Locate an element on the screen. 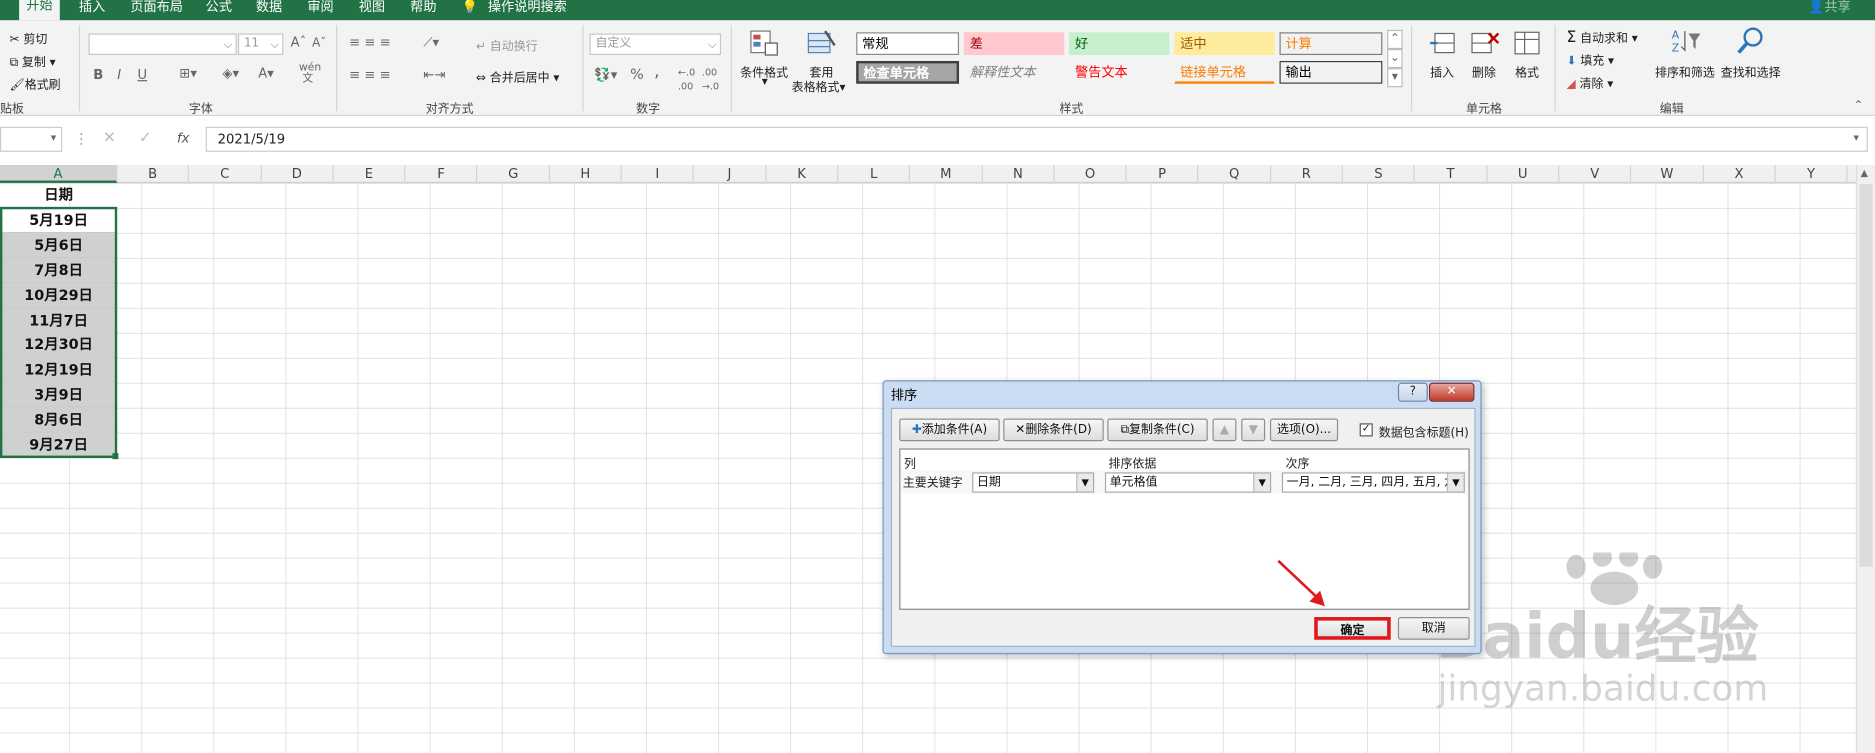  column-header-e: E is located at coordinates (369, 174).